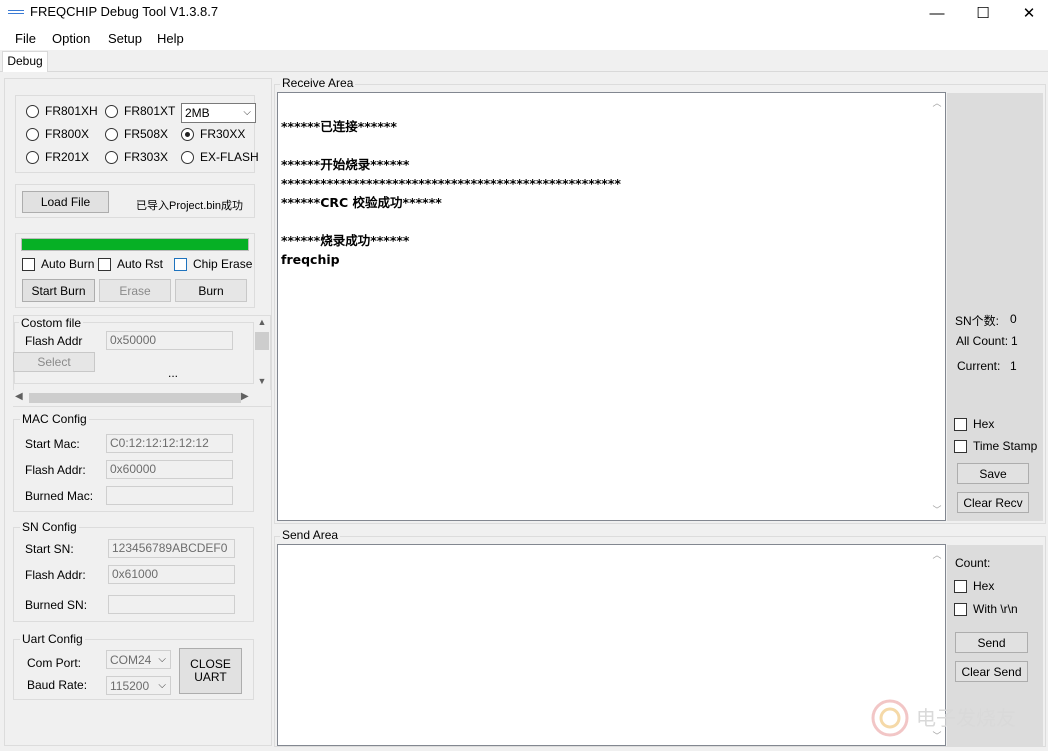 The height and width of the screenshot is (751, 1048). Describe the element at coordinates (345, 164) in the screenshot. I see `receive-log-line: ******开始烧录******` at that location.